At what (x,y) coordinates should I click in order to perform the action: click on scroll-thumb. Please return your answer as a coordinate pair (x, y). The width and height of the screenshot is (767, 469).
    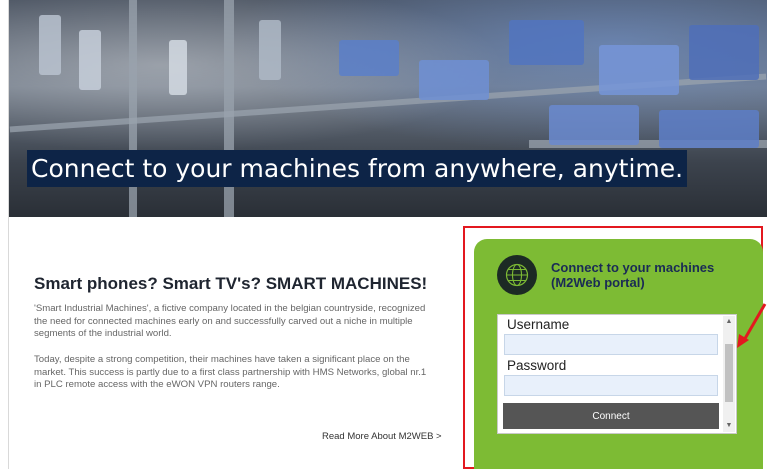
    Looking at the image, I should click on (729, 373).